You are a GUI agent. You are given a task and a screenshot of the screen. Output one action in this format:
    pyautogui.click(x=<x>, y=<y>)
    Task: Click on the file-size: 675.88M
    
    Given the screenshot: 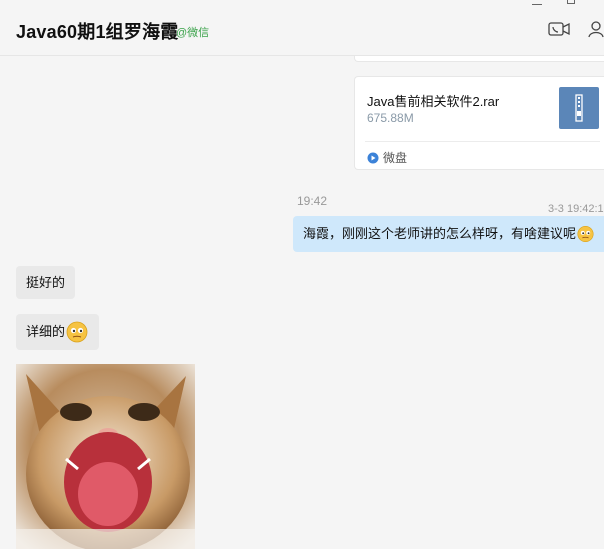 What is the action you would take?
    pyautogui.click(x=390, y=118)
    